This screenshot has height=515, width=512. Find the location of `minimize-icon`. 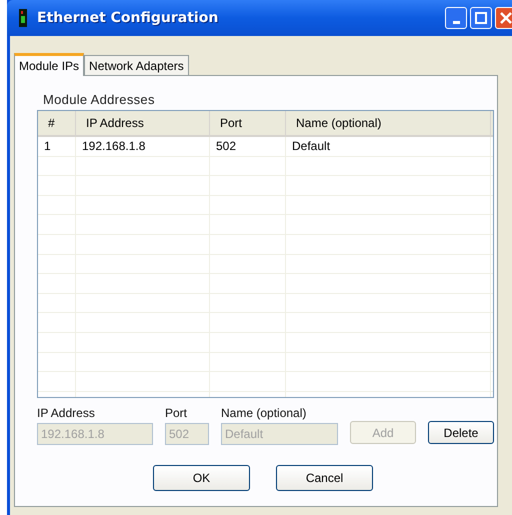

minimize-icon is located at coordinates (456, 22).